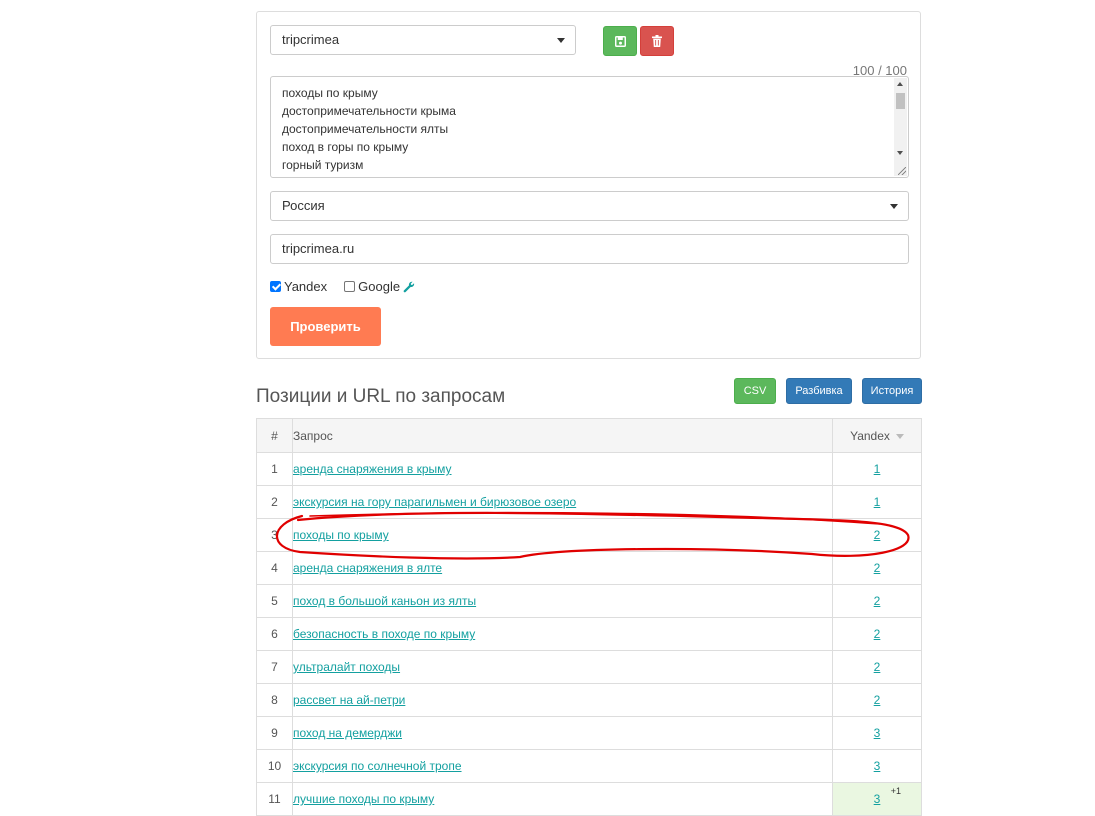  What do you see at coordinates (409, 287) in the screenshot?
I see `wrench-icon` at bounding box center [409, 287].